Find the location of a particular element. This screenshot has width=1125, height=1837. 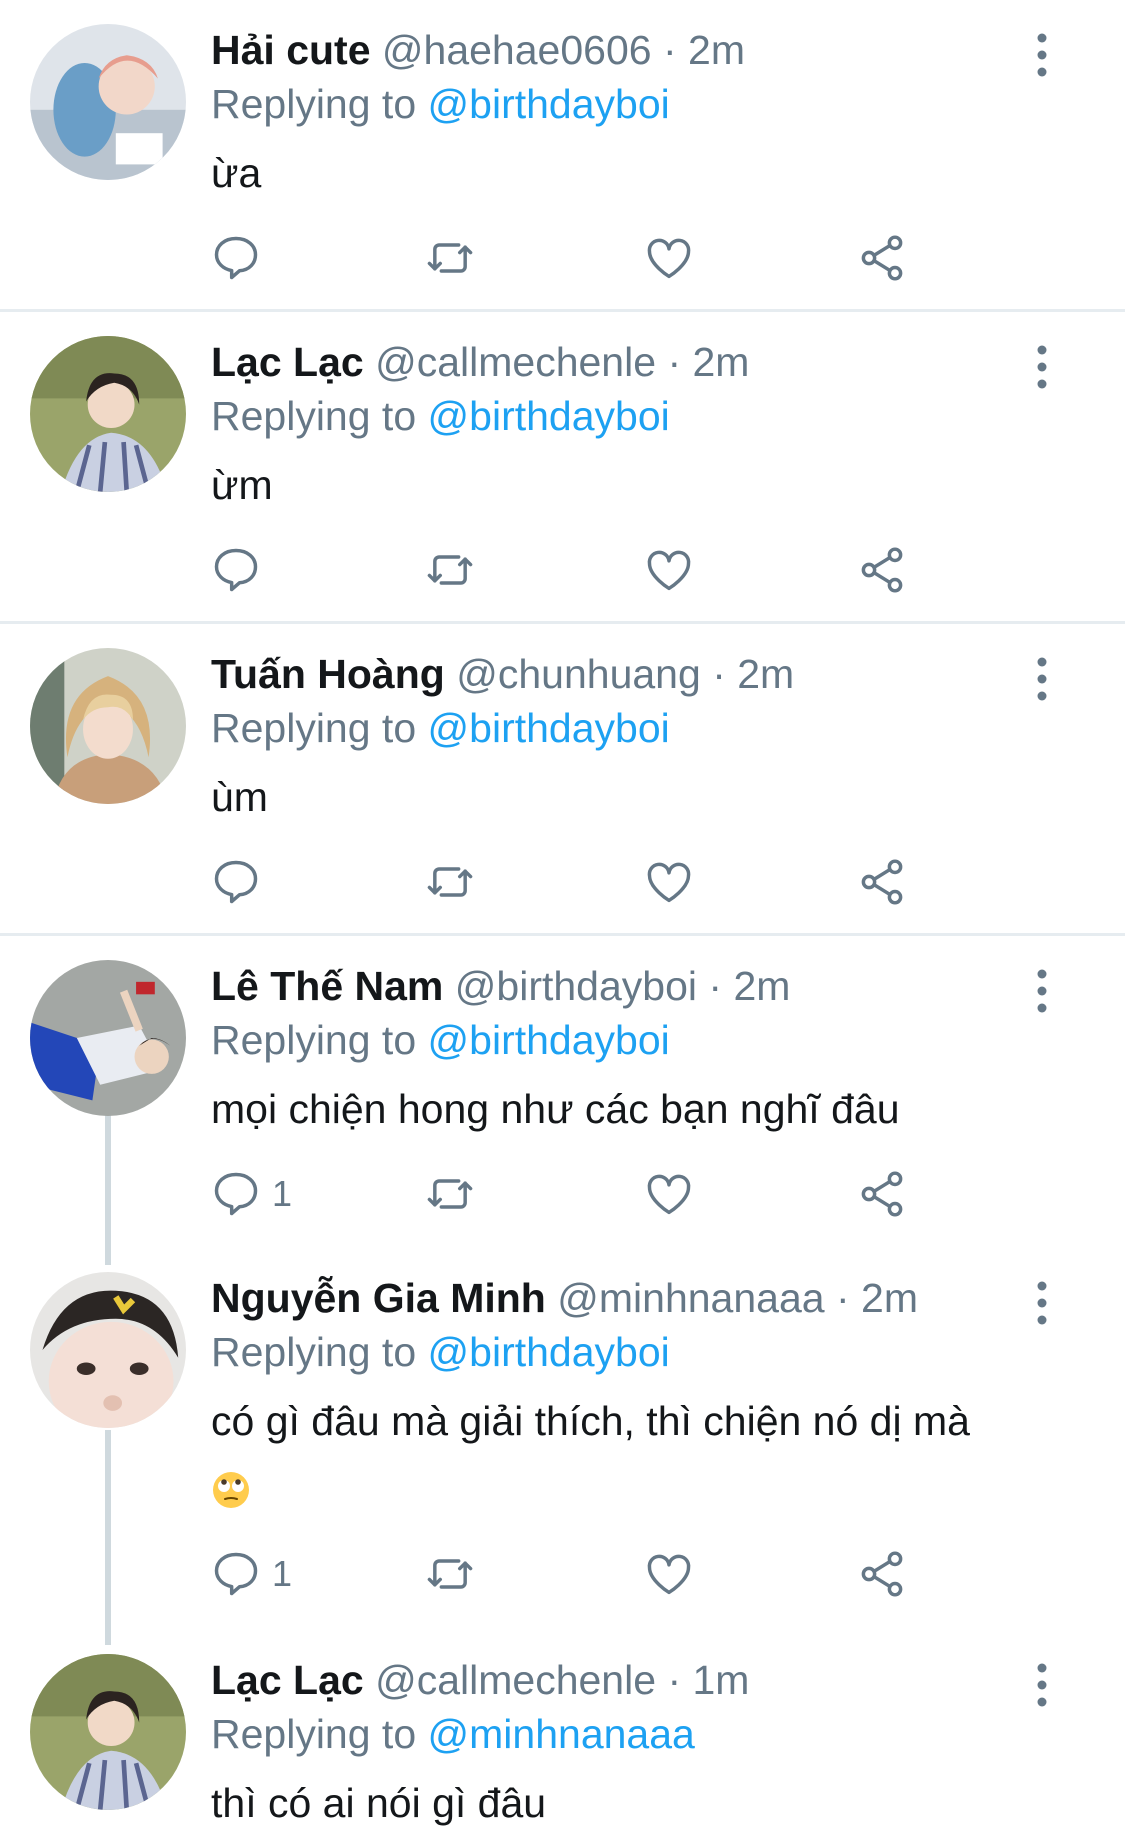

tweet-text: ùm is located at coordinates (239, 797).